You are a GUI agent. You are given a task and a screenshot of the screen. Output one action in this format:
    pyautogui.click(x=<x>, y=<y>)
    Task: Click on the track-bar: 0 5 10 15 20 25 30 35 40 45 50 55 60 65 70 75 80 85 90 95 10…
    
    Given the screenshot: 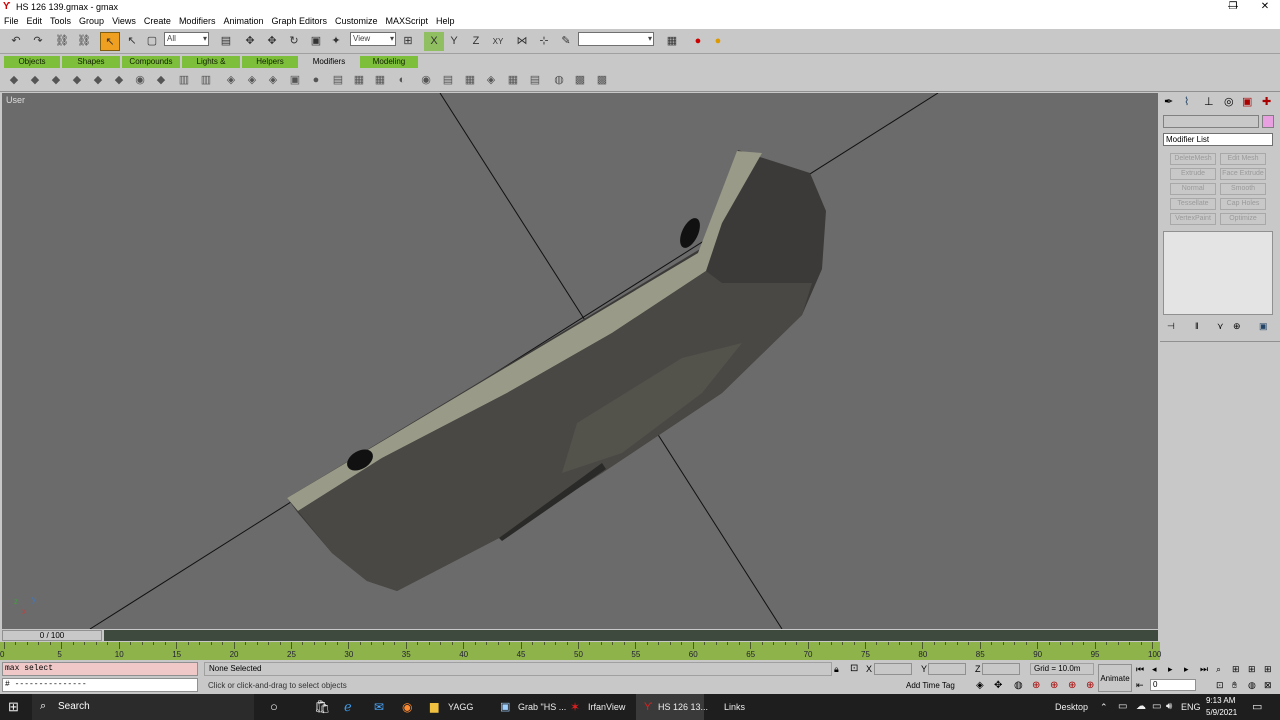 What is the action you would take?
    pyautogui.click(x=580, y=651)
    